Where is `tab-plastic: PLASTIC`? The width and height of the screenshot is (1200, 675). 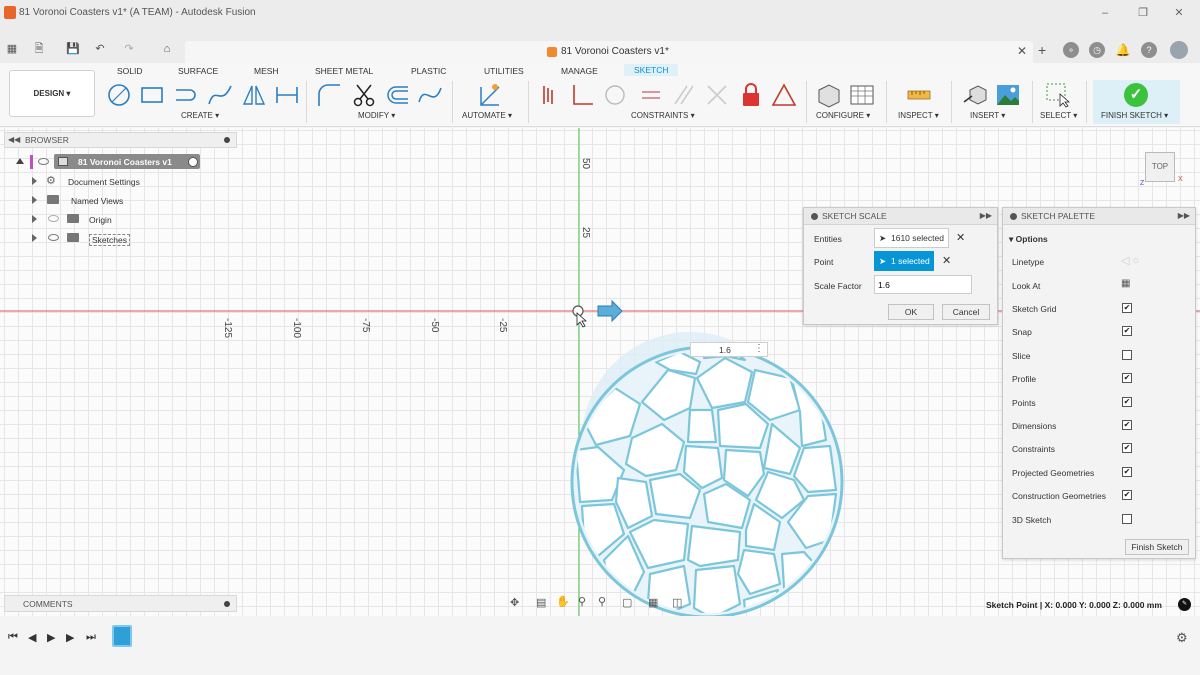
tab-plastic: PLASTIC is located at coordinates (428, 71).